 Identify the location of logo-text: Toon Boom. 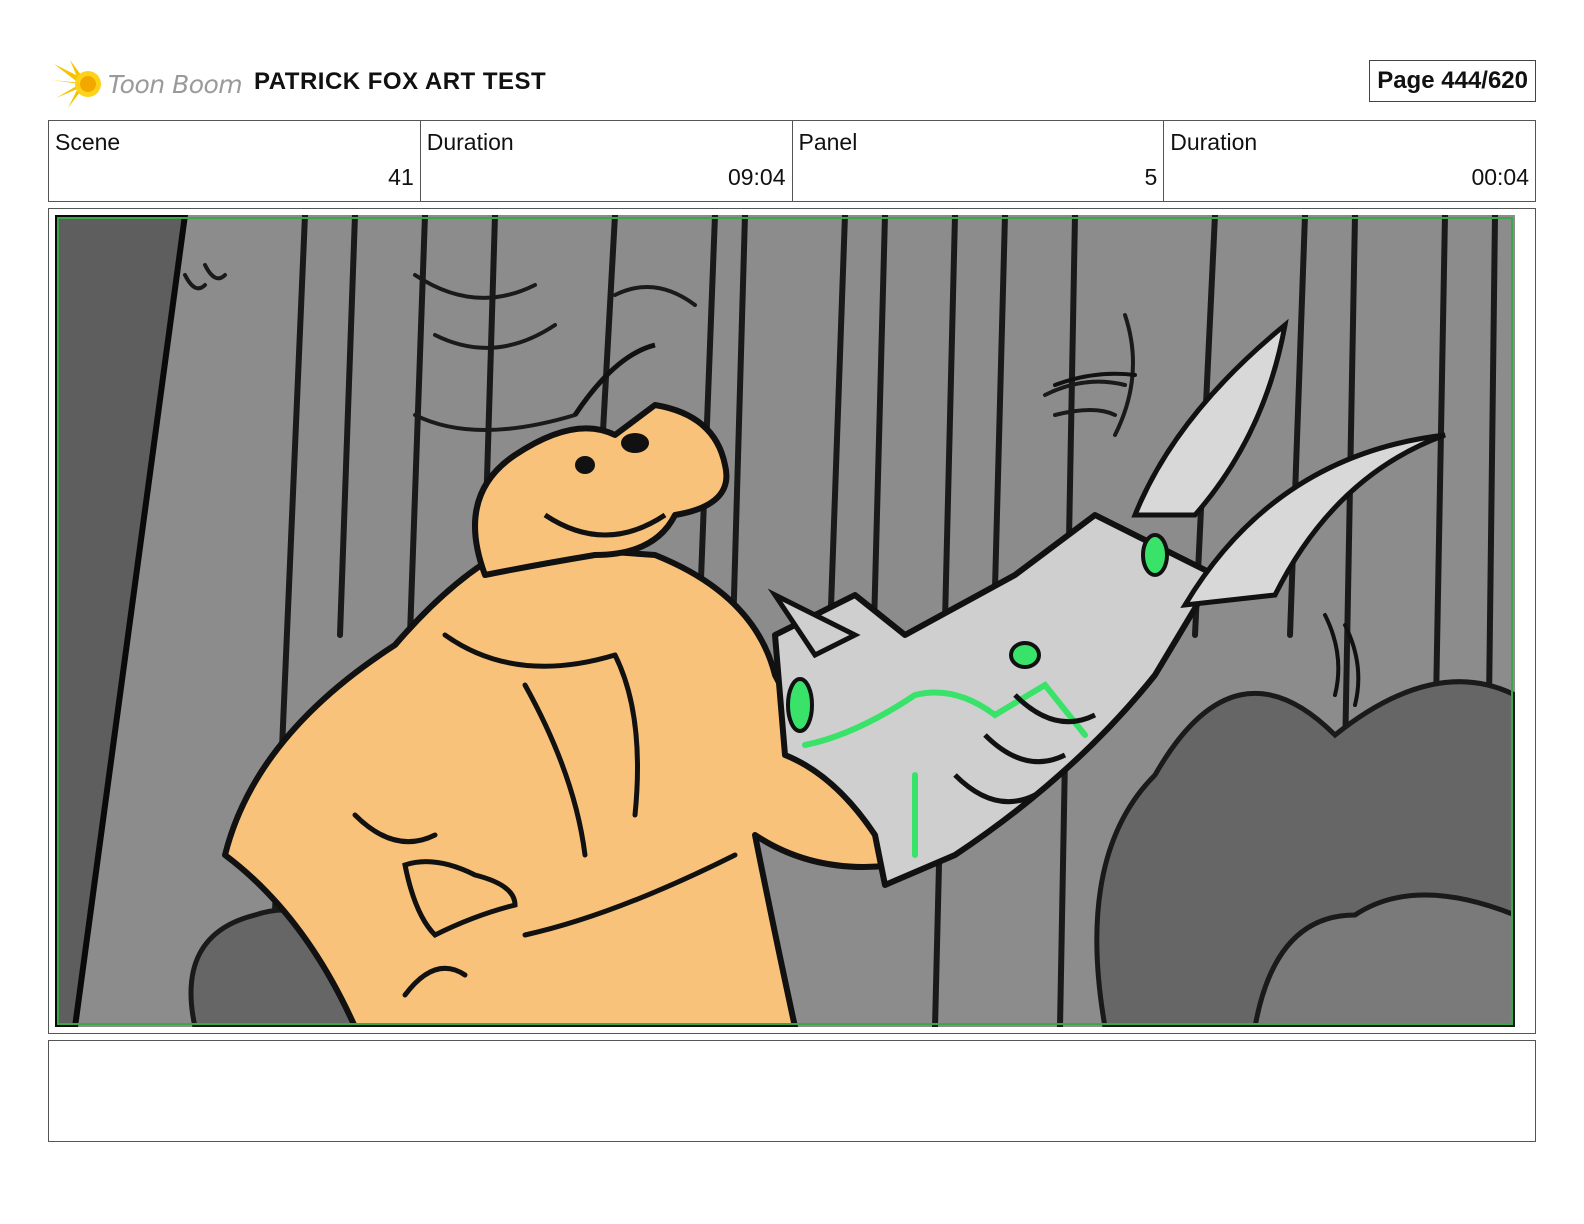
(175, 84).